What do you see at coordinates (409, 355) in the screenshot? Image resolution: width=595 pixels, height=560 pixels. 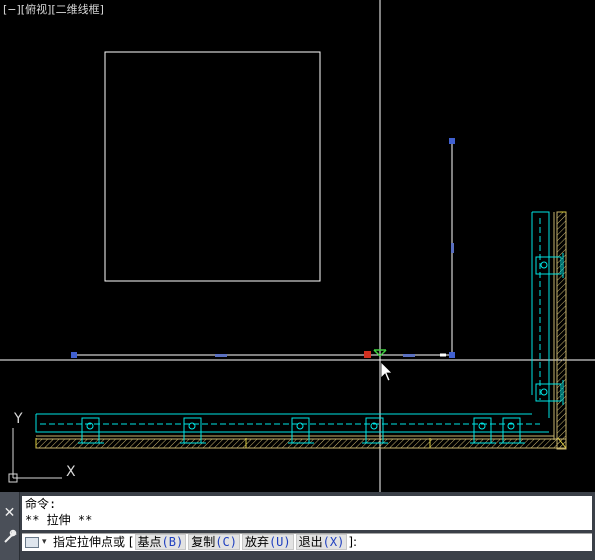 I see `grip-mid-right` at bounding box center [409, 355].